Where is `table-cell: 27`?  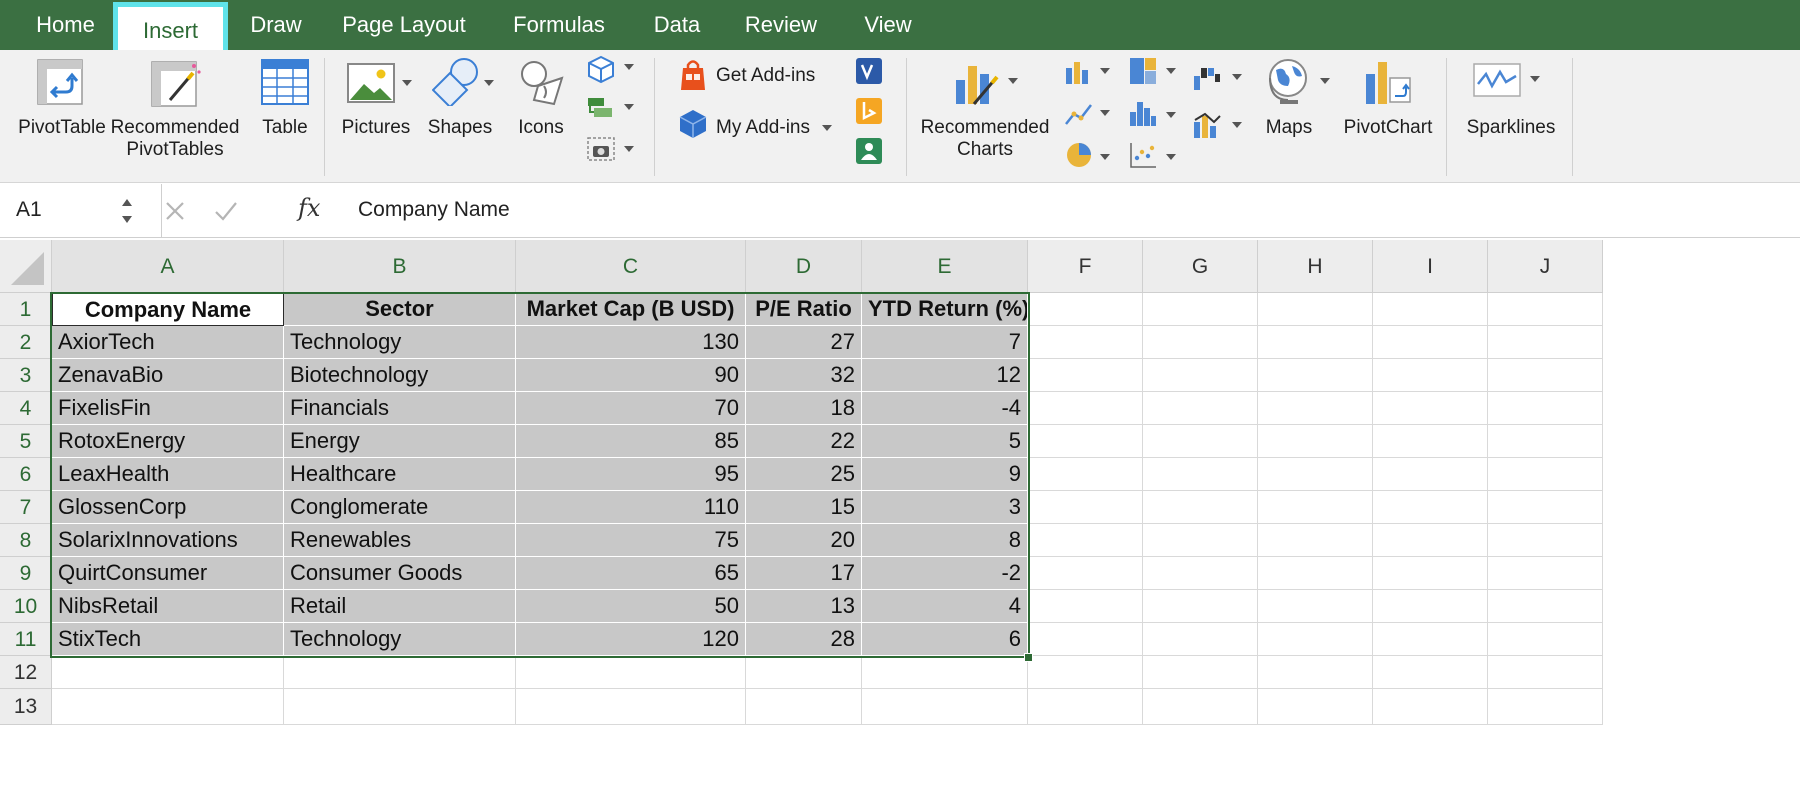 table-cell: 27 is located at coordinates (804, 342).